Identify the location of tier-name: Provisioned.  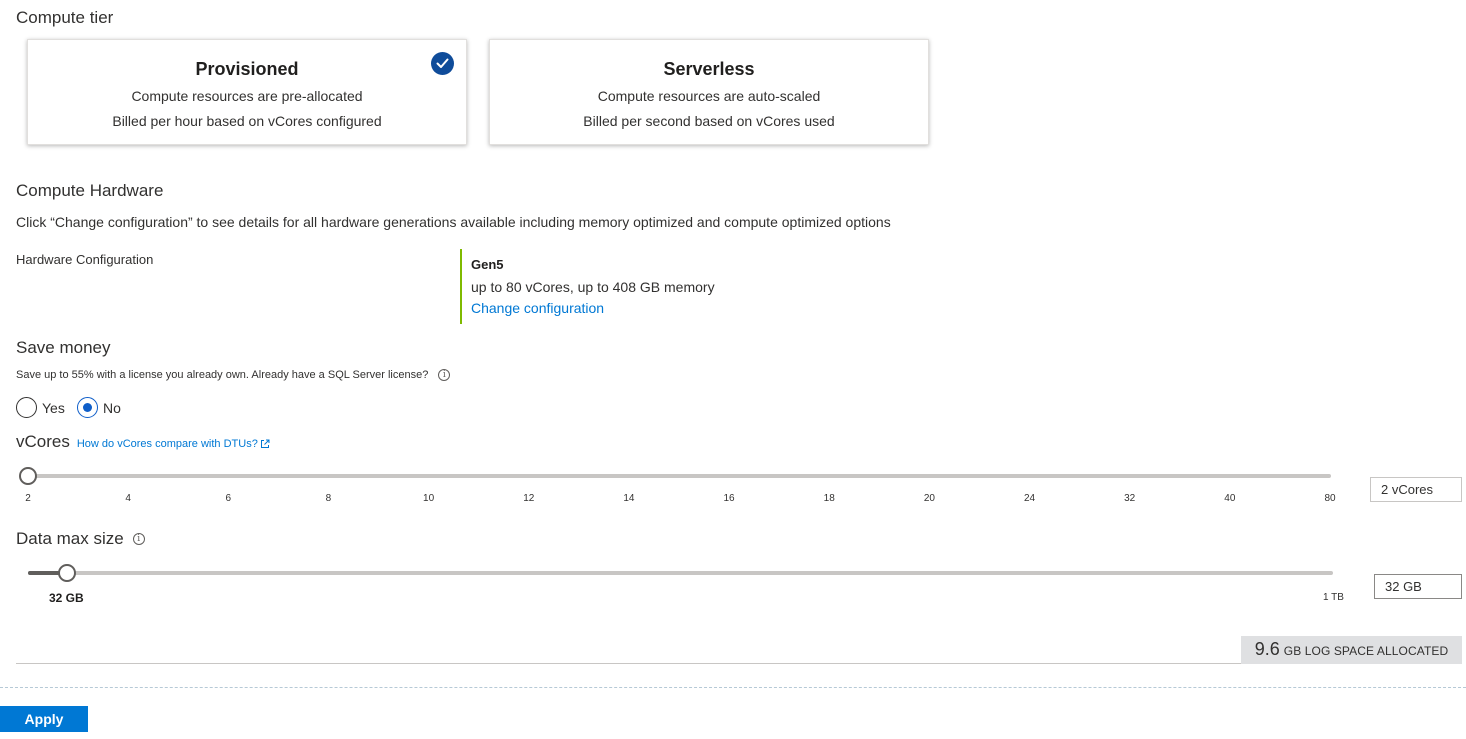
(247, 69).